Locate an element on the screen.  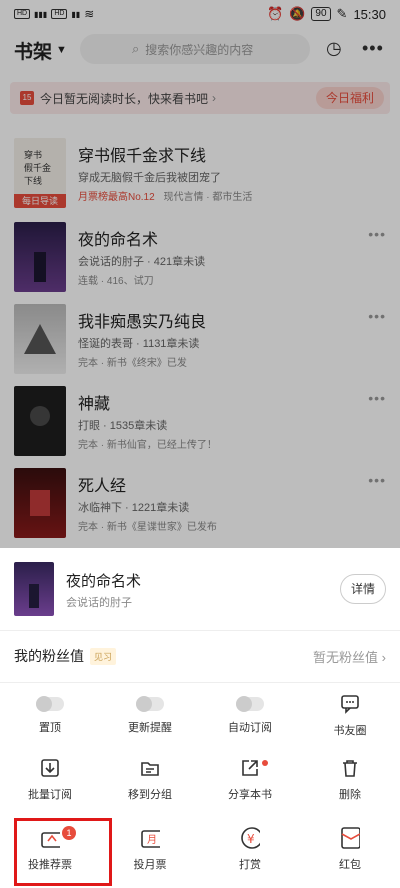
trash-icon is located at coordinates (350, 768).